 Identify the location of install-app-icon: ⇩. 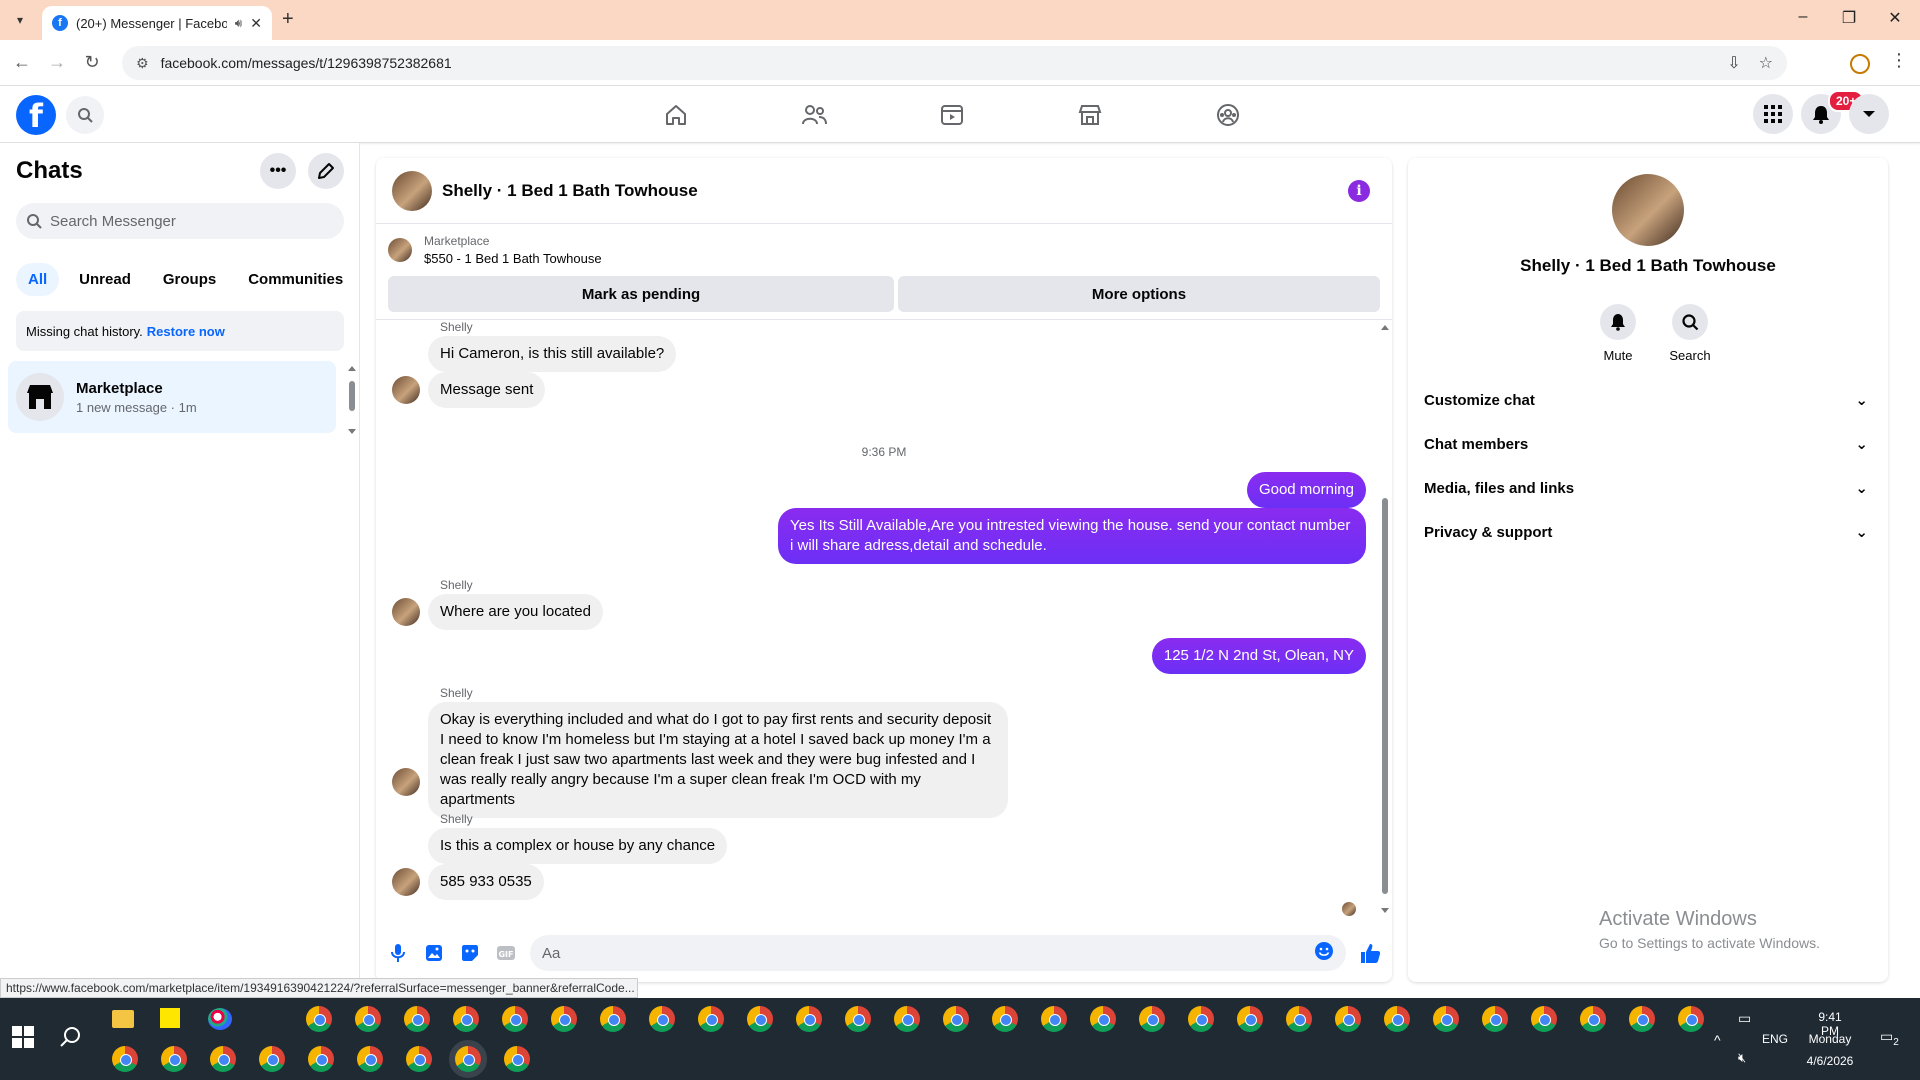
(1733, 63).